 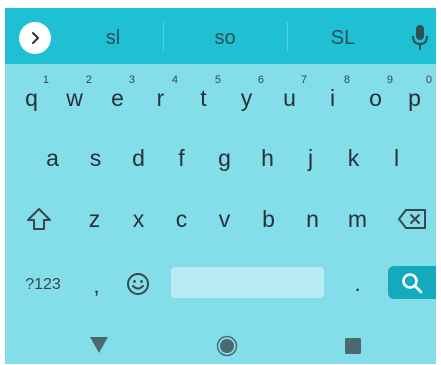 What do you see at coordinates (375, 98) in the screenshot?
I see `key-o: o 9` at bounding box center [375, 98].